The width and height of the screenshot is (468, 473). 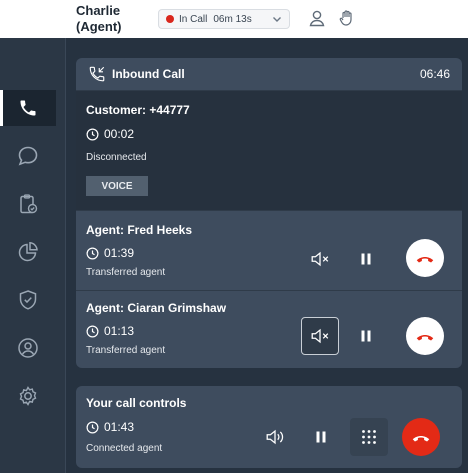 I want to click on speaker-button, so click(x=275, y=437).